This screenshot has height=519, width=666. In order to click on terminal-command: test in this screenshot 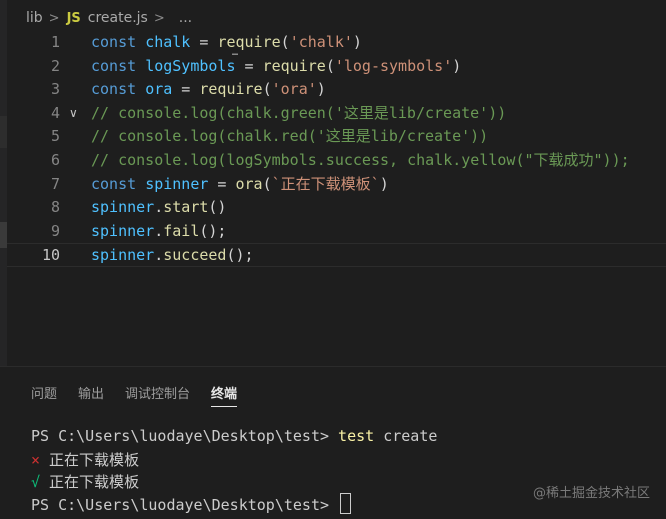, I will do `click(356, 436)`.